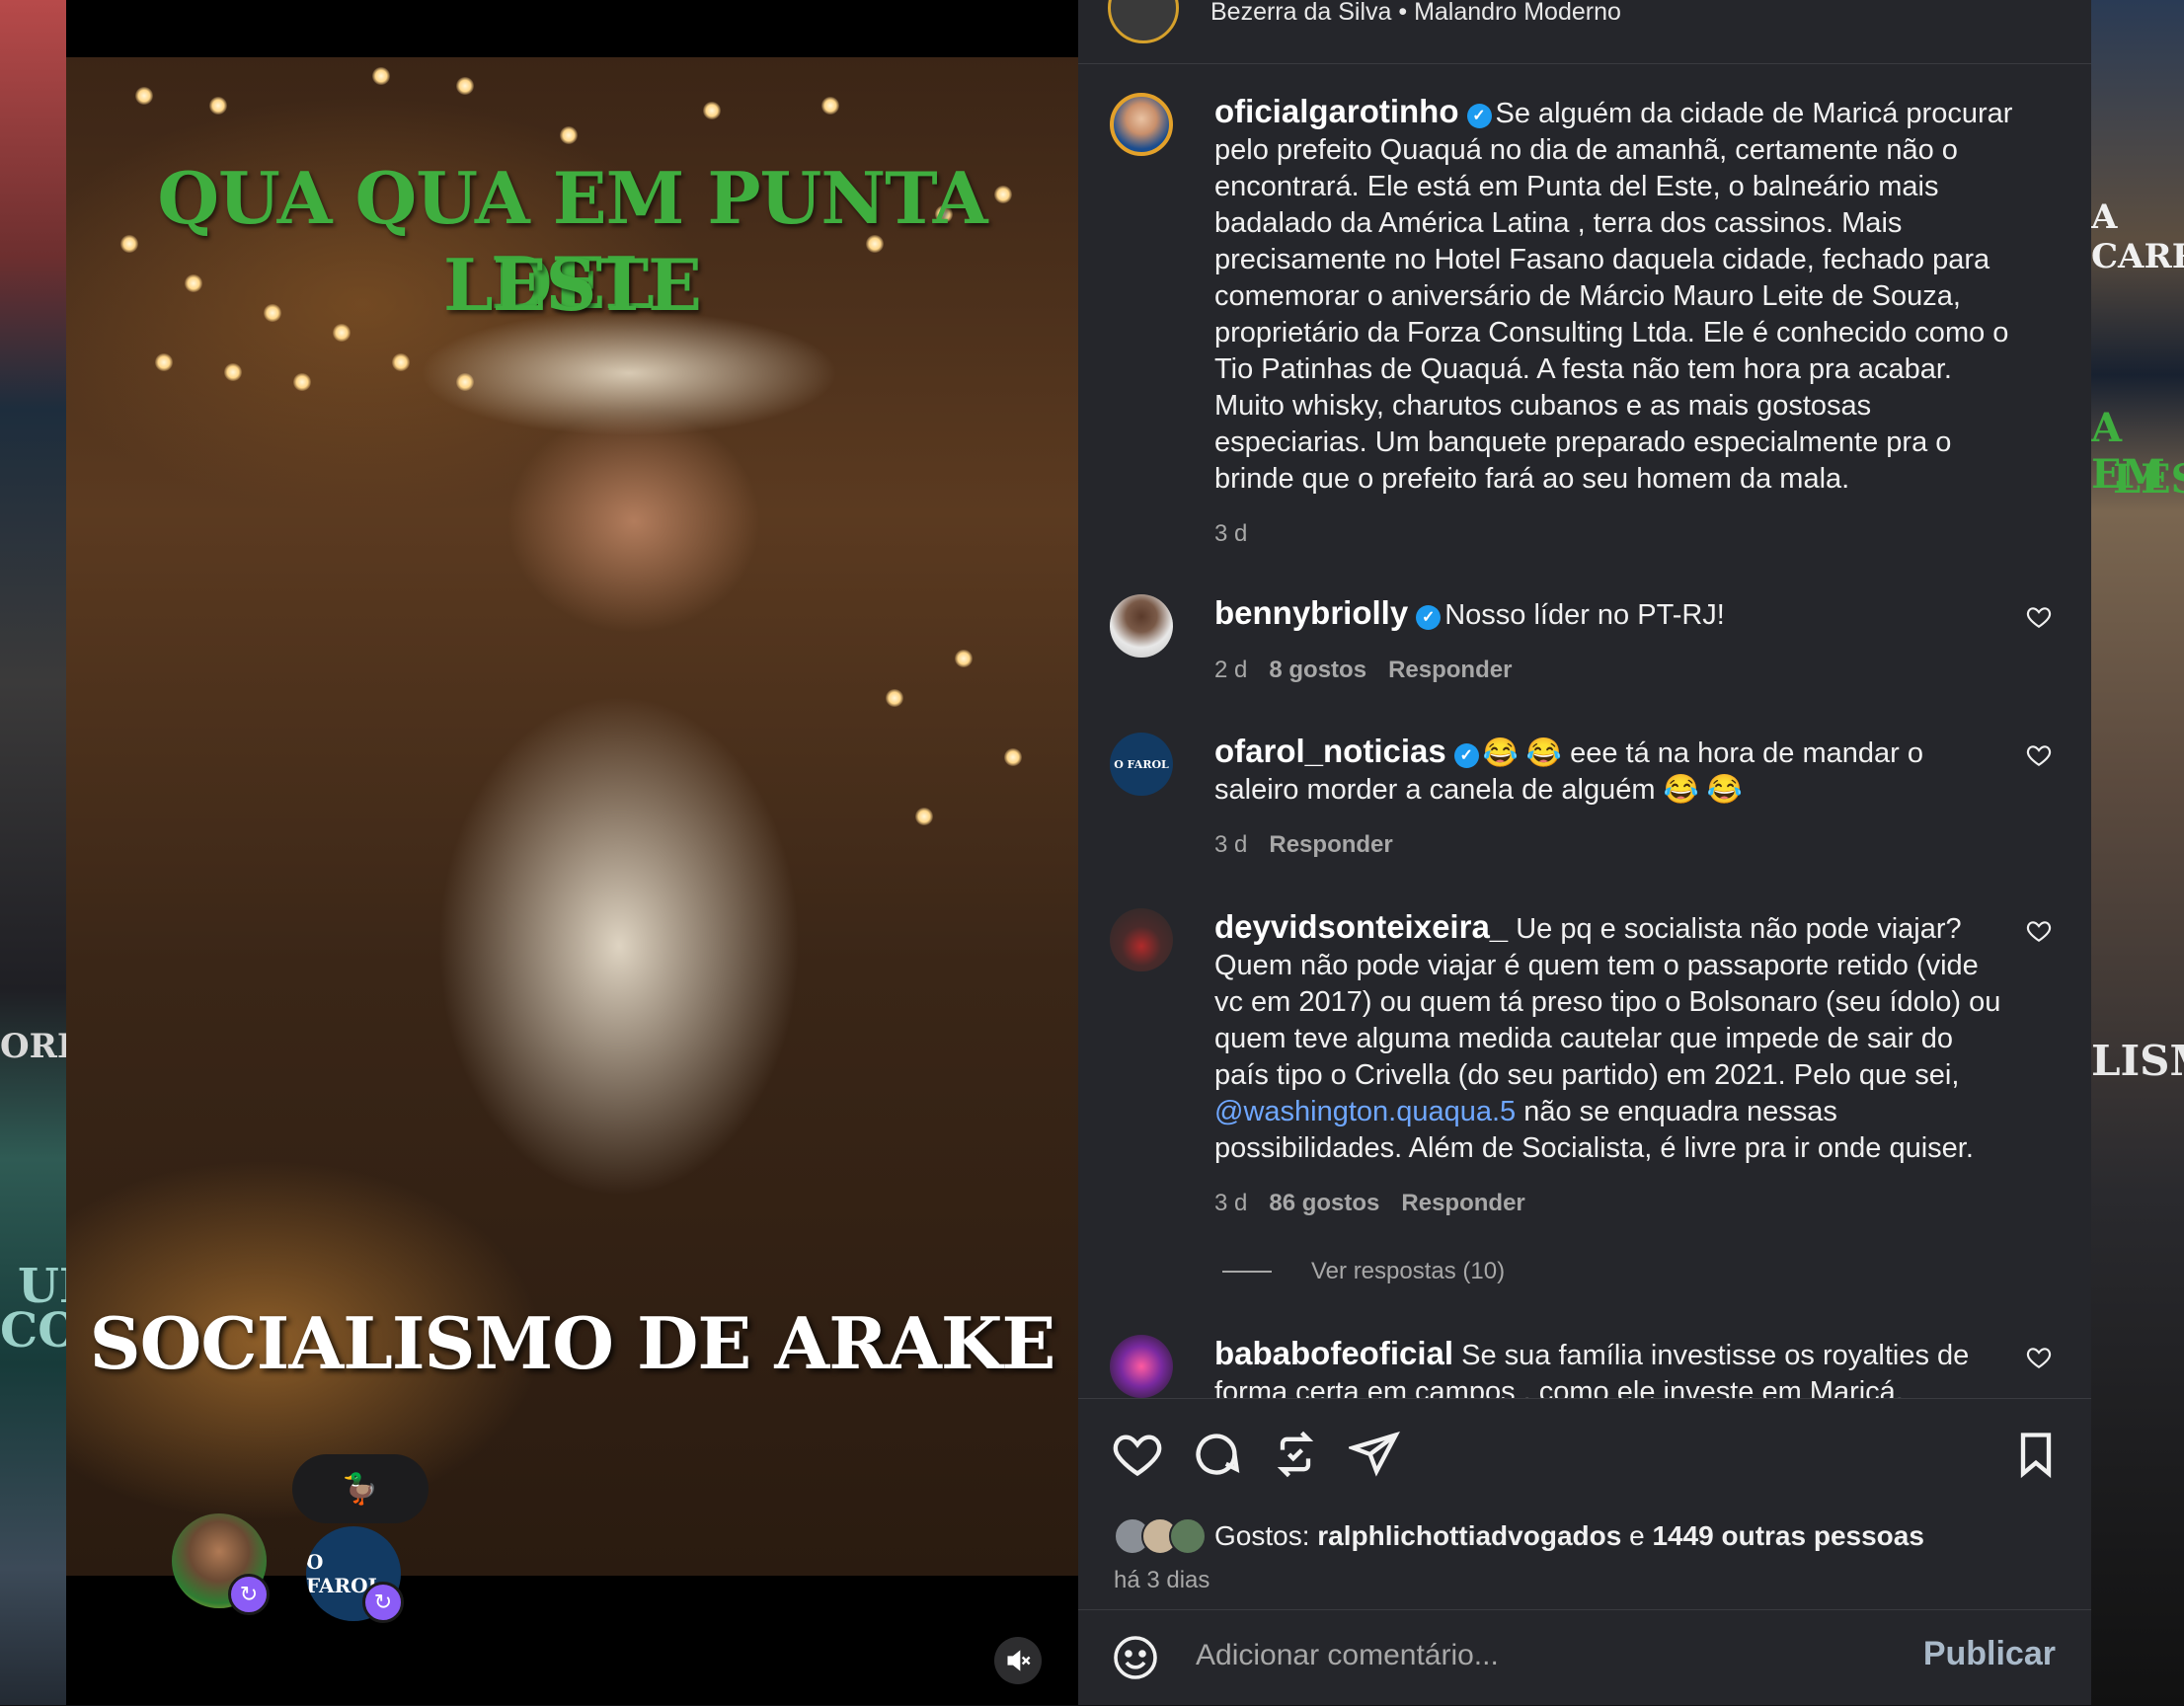 Image resolution: width=2184 pixels, height=1706 pixels. What do you see at coordinates (1231, 670) in the screenshot?
I see `timestamp: 2 d` at bounding box center [1231, 670].